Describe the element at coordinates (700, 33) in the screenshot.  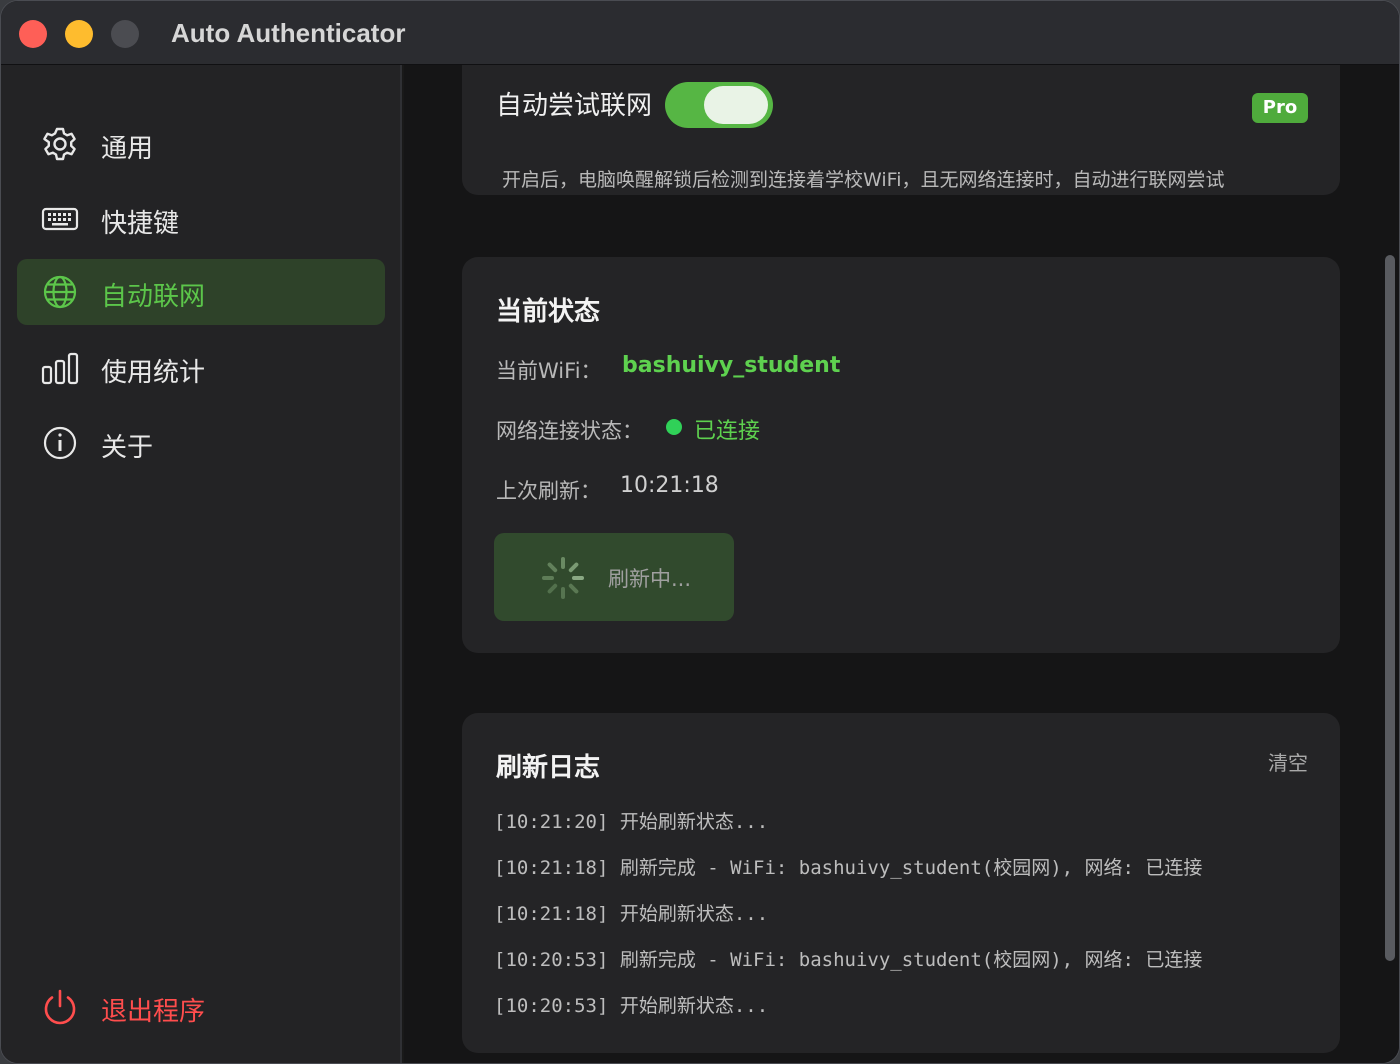
I see `title-bar: Auto Authenticator` at that location.